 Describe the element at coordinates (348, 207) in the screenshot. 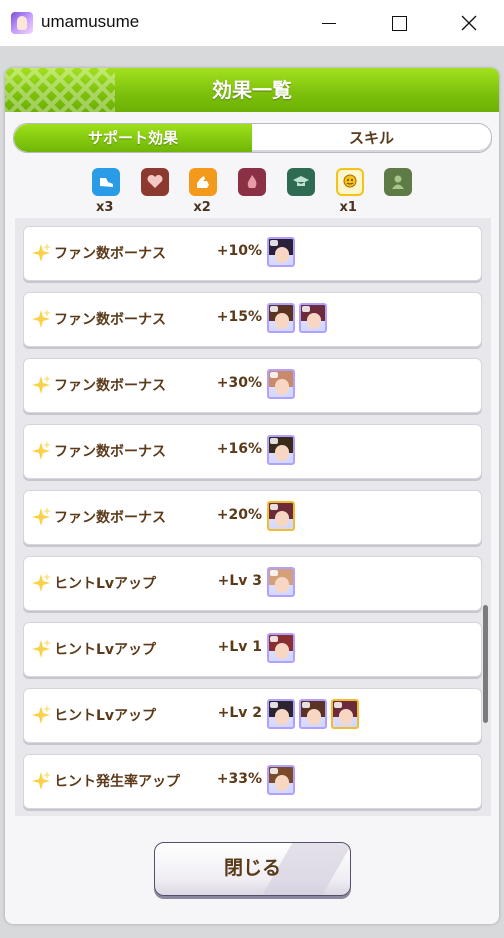

I see `type-count: x1` at that location.